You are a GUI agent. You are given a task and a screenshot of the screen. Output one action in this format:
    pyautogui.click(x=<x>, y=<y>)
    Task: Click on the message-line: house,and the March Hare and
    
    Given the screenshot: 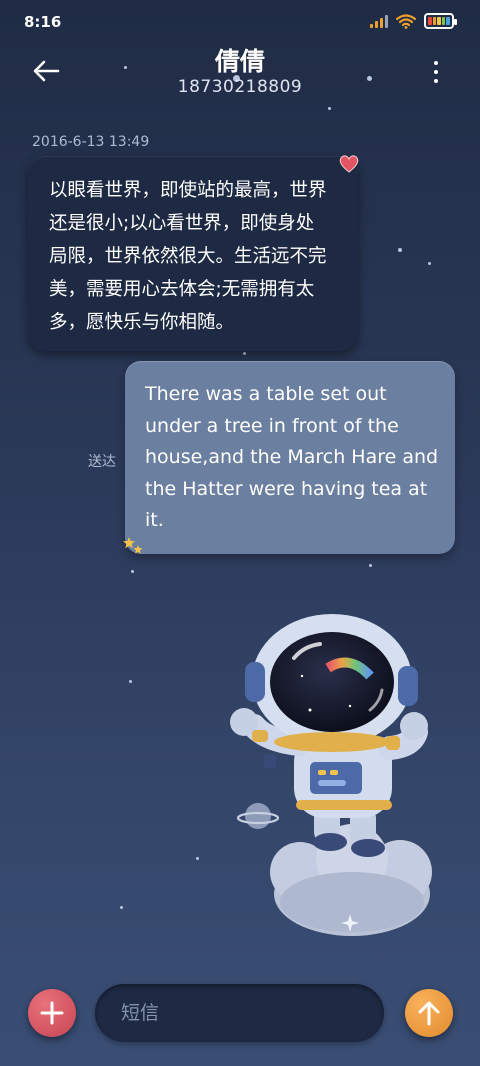 What is the action you would take?
    pyautogui.click(x=292, y=457)
    